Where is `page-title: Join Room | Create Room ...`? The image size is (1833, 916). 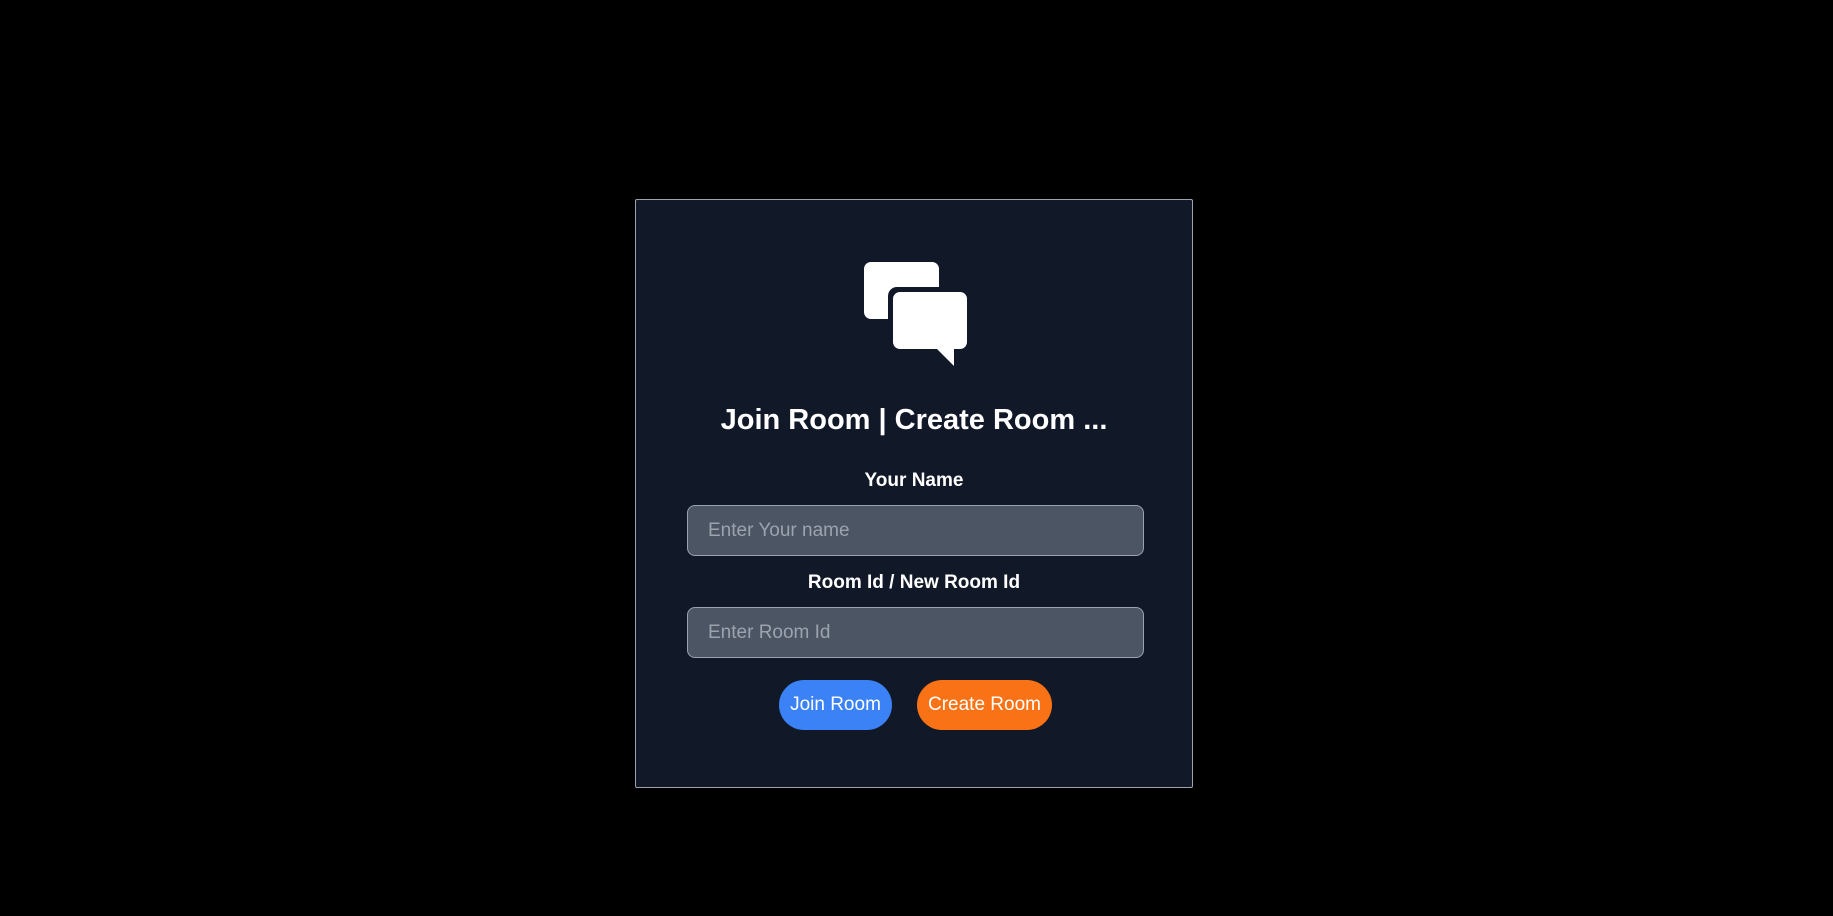
page-title: Join Room | Create Room ... is located at coordinates (914, 420).